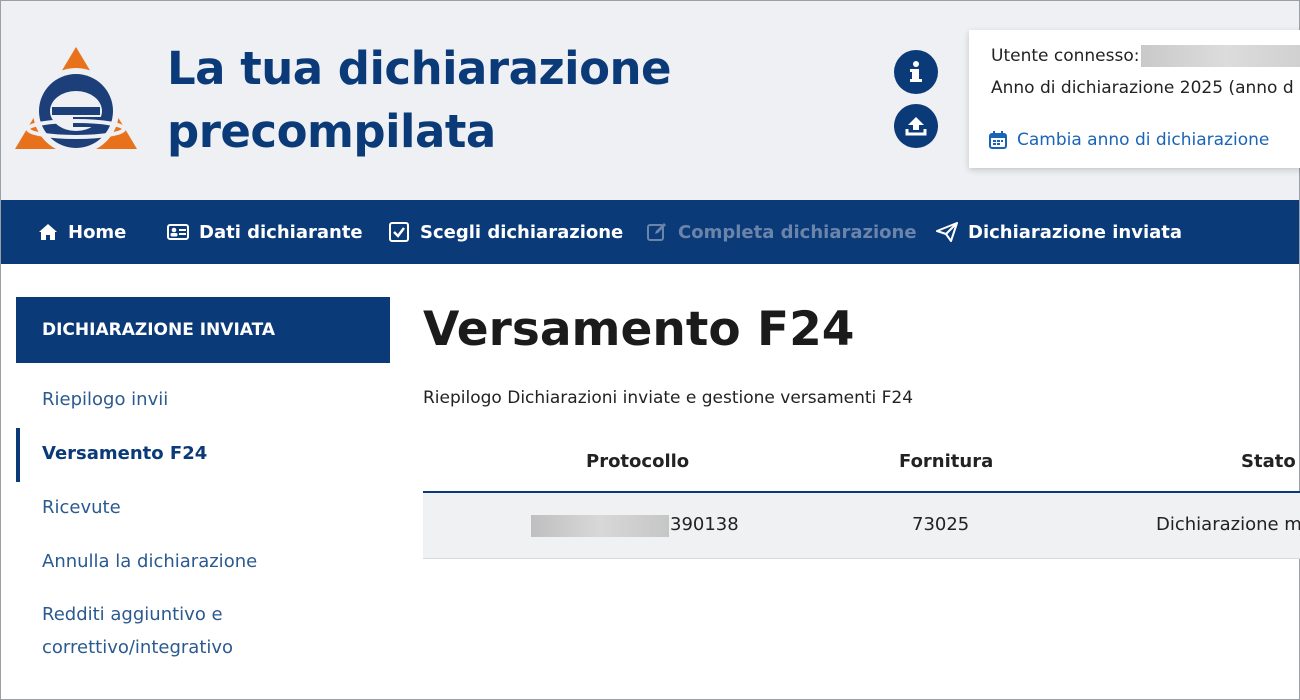 This screenshot has height=700, width=1300. What do you see at coordinates (331, 131) in the screenshot?
I see `app-title-line2: precompilata` at bounding box center [331, 131].